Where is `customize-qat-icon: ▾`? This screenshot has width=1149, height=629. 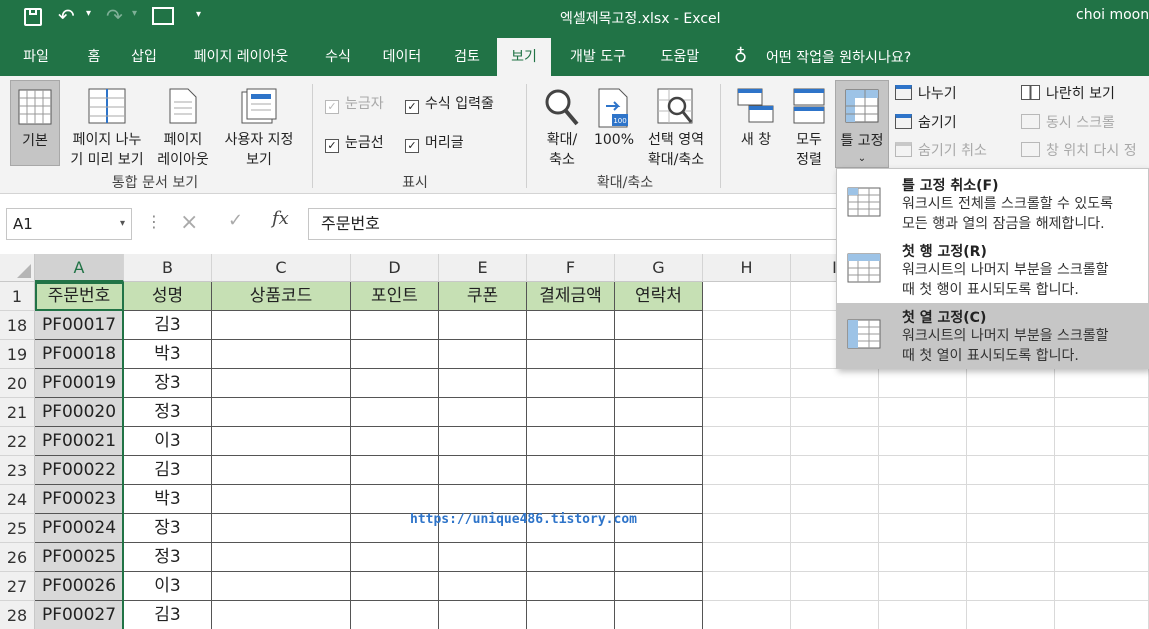 customize-qat-icon: ▾ is located at coordinates (198, 14).